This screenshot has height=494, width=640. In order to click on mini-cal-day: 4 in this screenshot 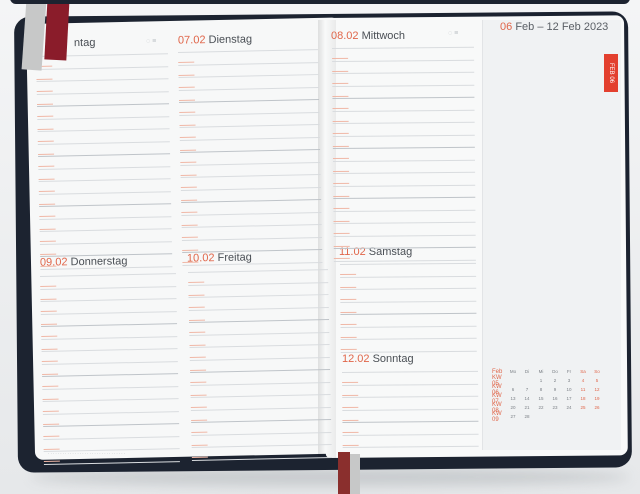, I will do `click(583, 380)`.